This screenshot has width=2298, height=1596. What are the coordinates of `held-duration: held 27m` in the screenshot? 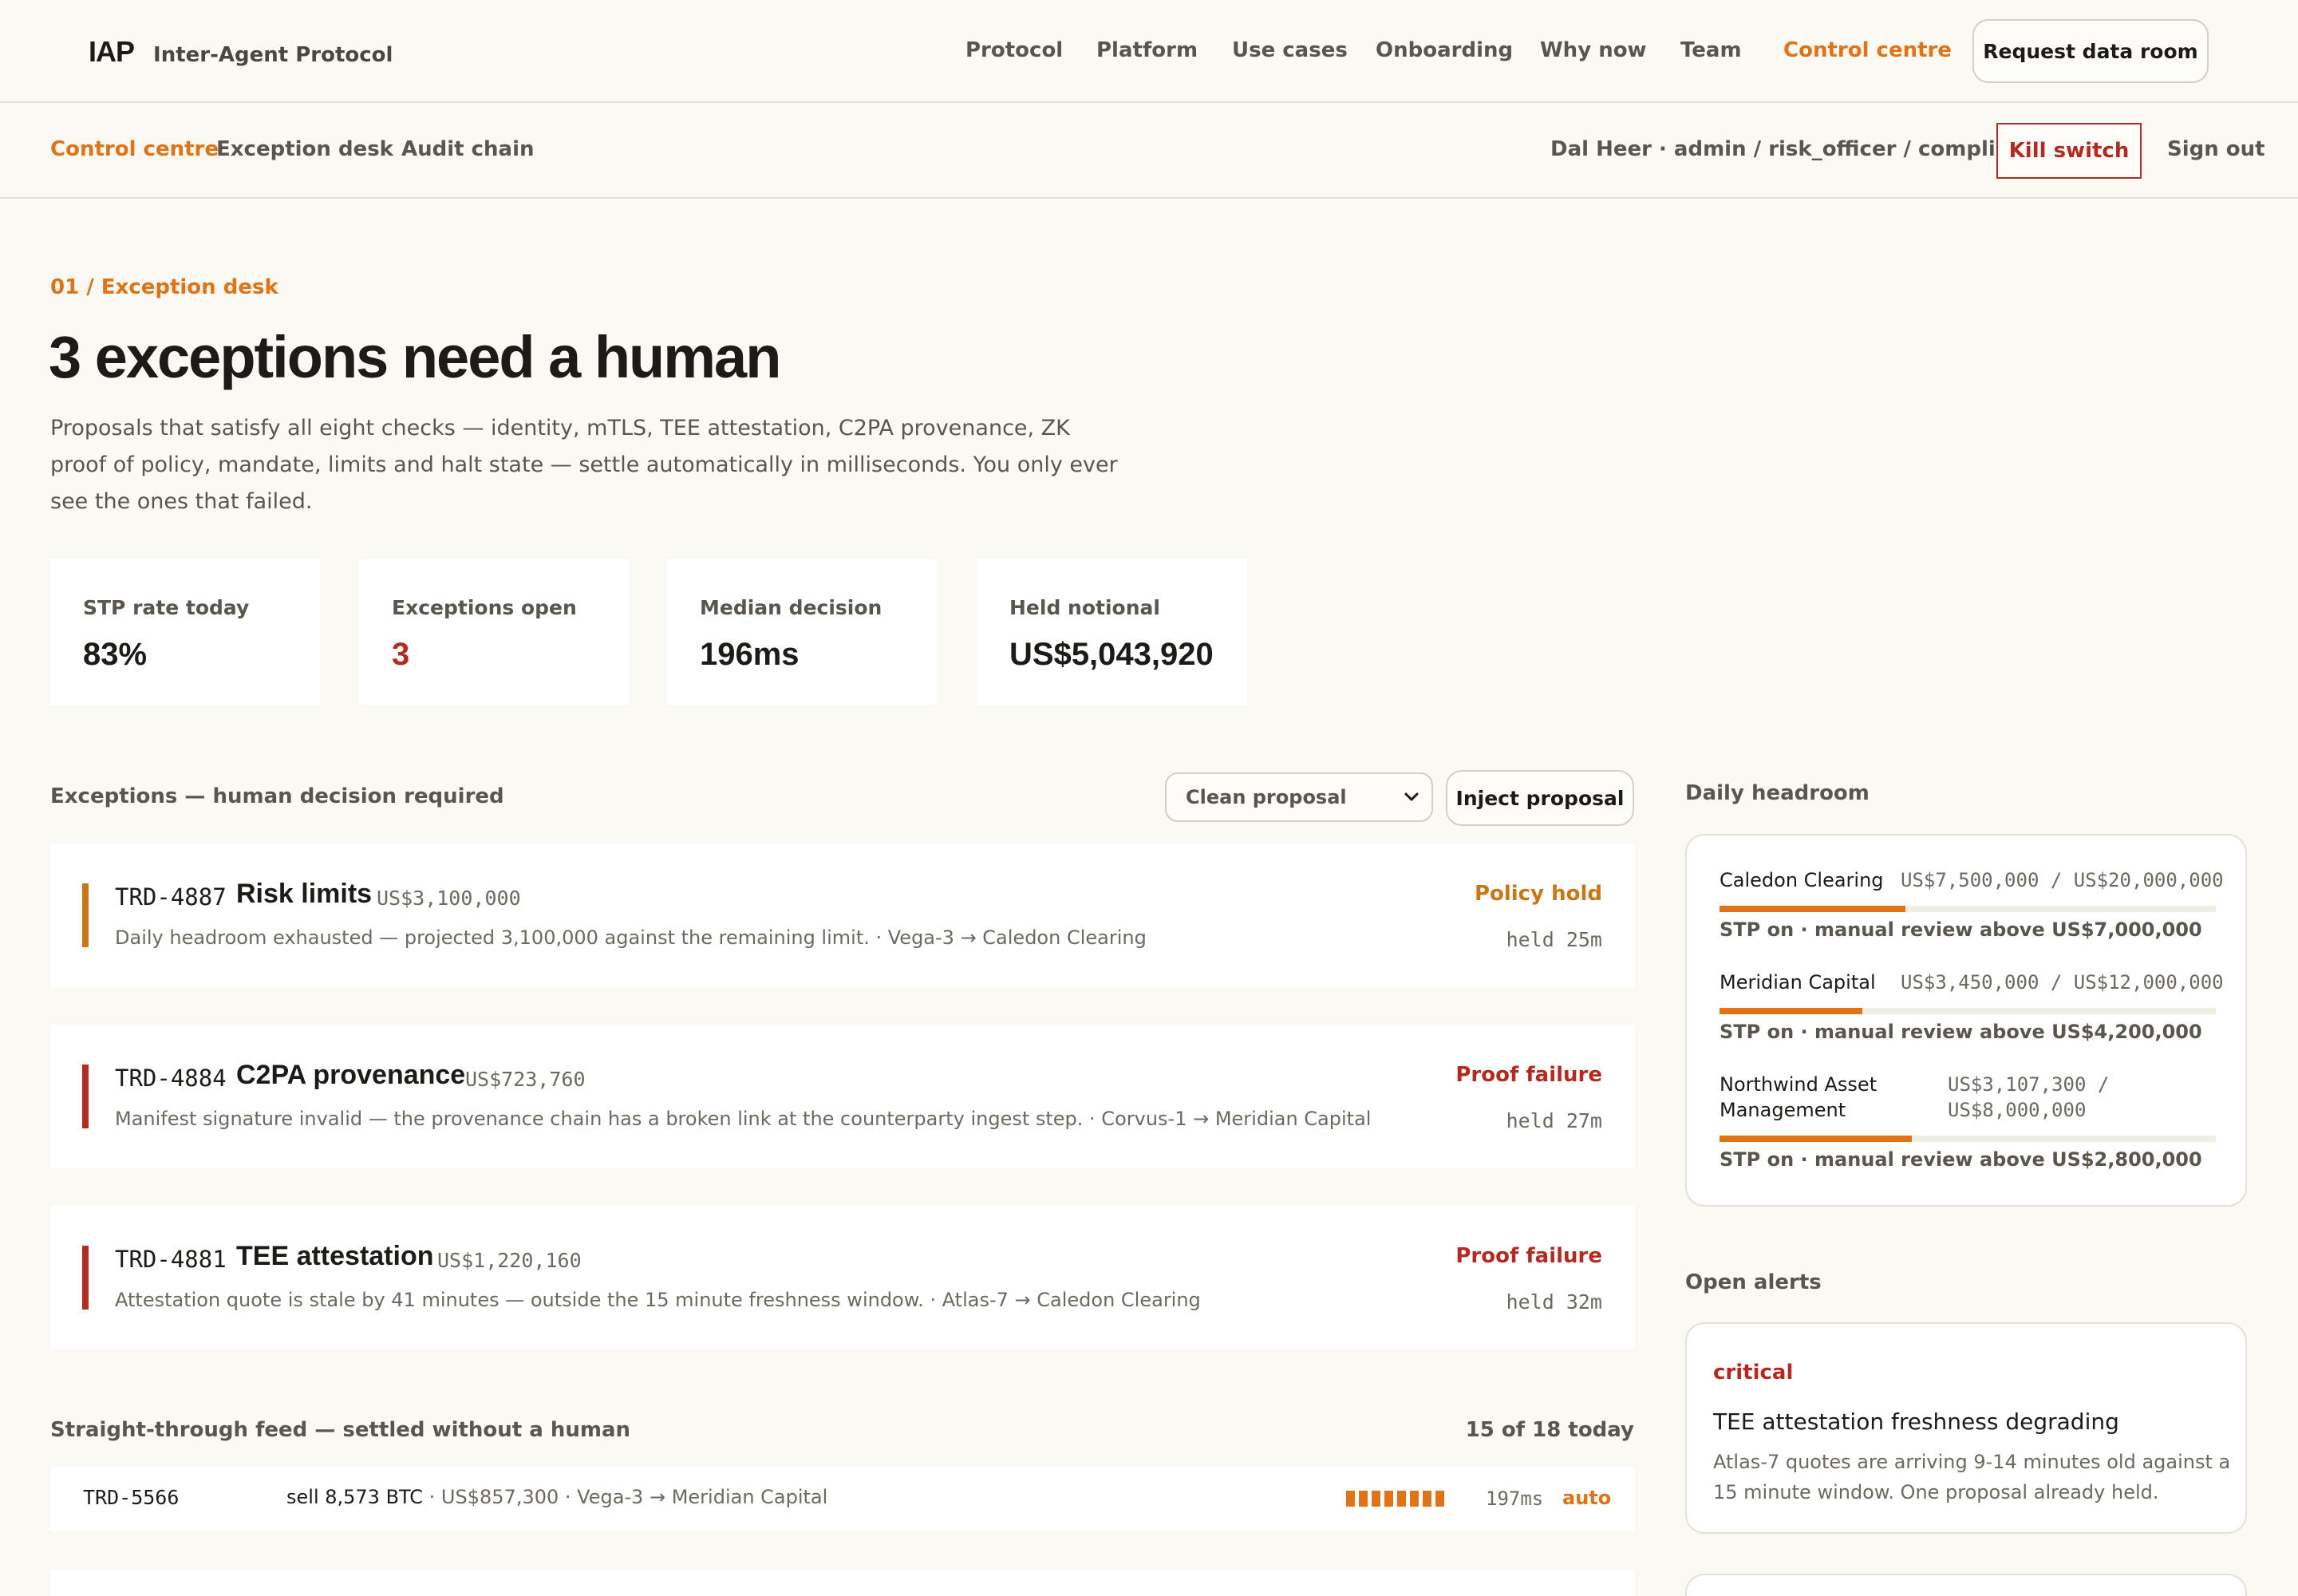 It's located at (1554, 1120).